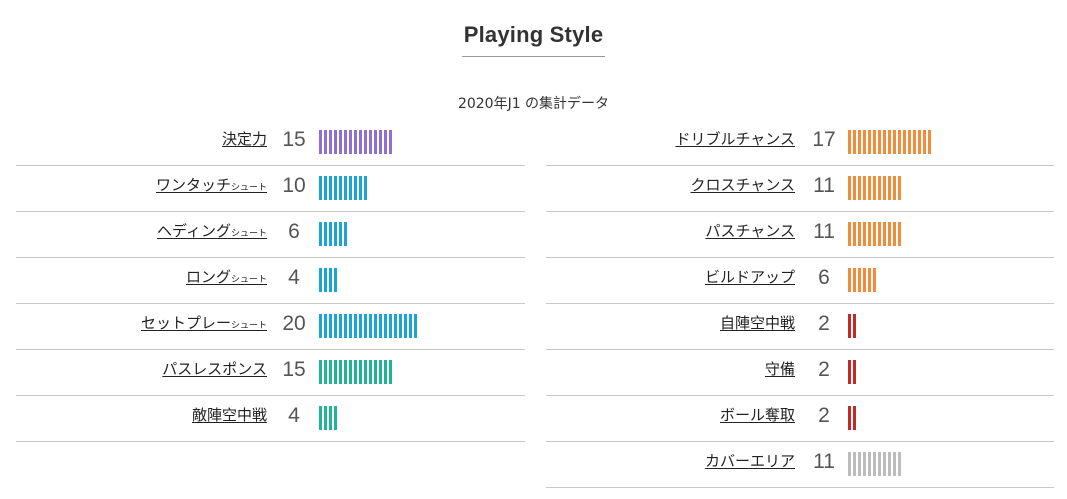  Describe the element at coordinates (750, 276) in the screenshot. I see `stat-label-link: ビルドアップ` at that location.